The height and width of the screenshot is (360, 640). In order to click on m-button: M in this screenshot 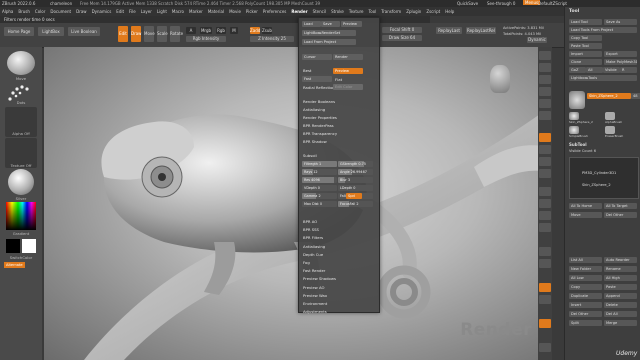, I will do `click(234, 30)`.